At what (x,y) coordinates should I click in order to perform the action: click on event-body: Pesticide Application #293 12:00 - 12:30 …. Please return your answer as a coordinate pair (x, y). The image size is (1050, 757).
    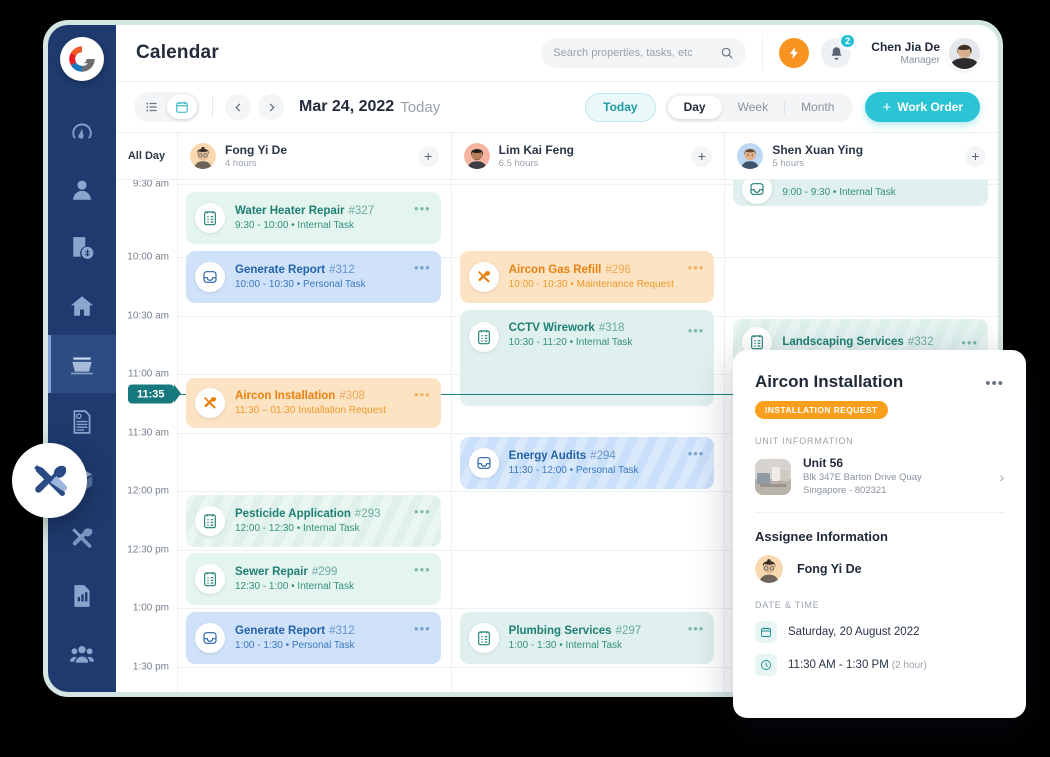
    Looking at the image, I should click on (324, 521).